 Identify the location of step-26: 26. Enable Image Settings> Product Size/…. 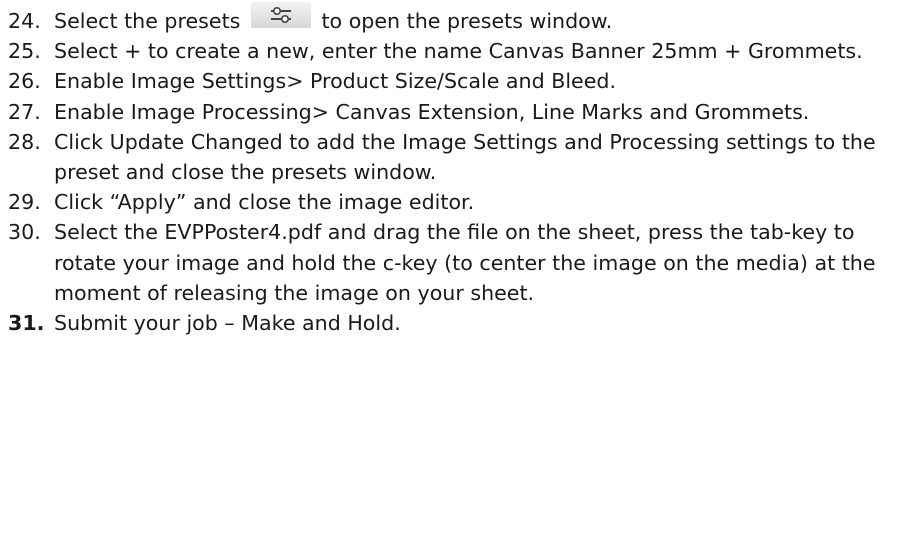
(453, 81).